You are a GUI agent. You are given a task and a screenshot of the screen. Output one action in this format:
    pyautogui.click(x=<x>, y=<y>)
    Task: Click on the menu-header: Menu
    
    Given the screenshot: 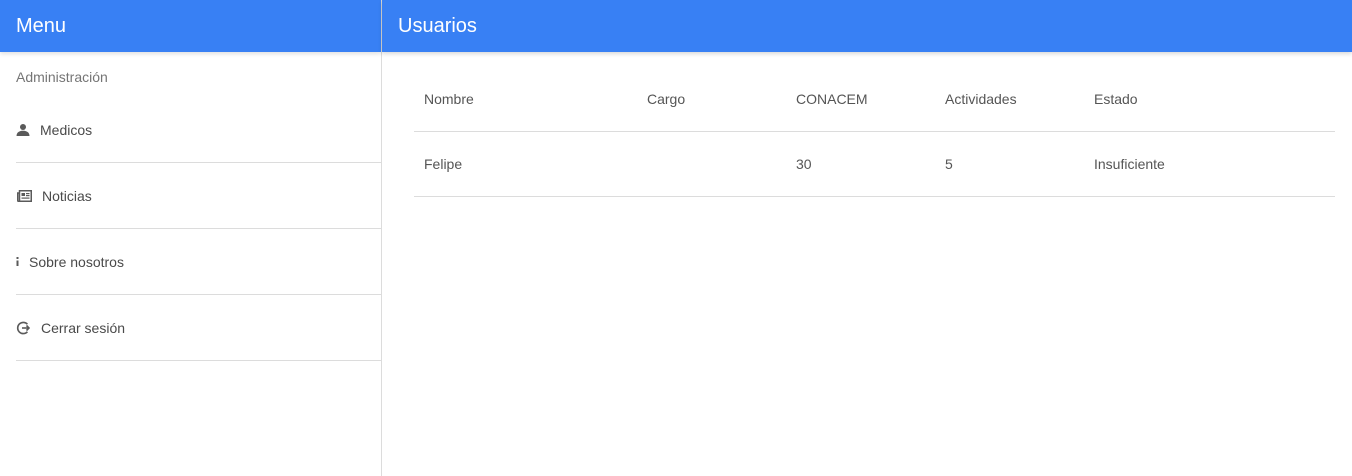 What is the action you would take?
    pyautogui.click(x=190, y=26)
    